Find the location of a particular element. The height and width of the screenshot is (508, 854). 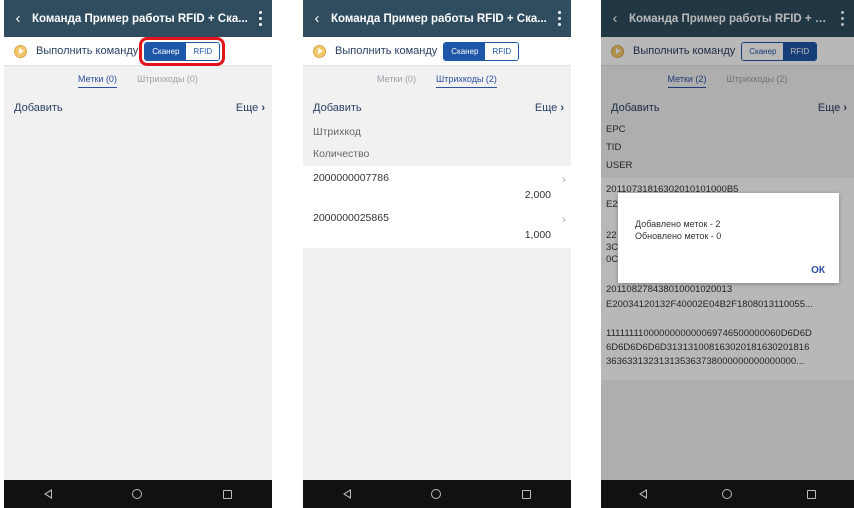

list-item: 2000000007786 2,000 › is located at coordinates (437, 186).